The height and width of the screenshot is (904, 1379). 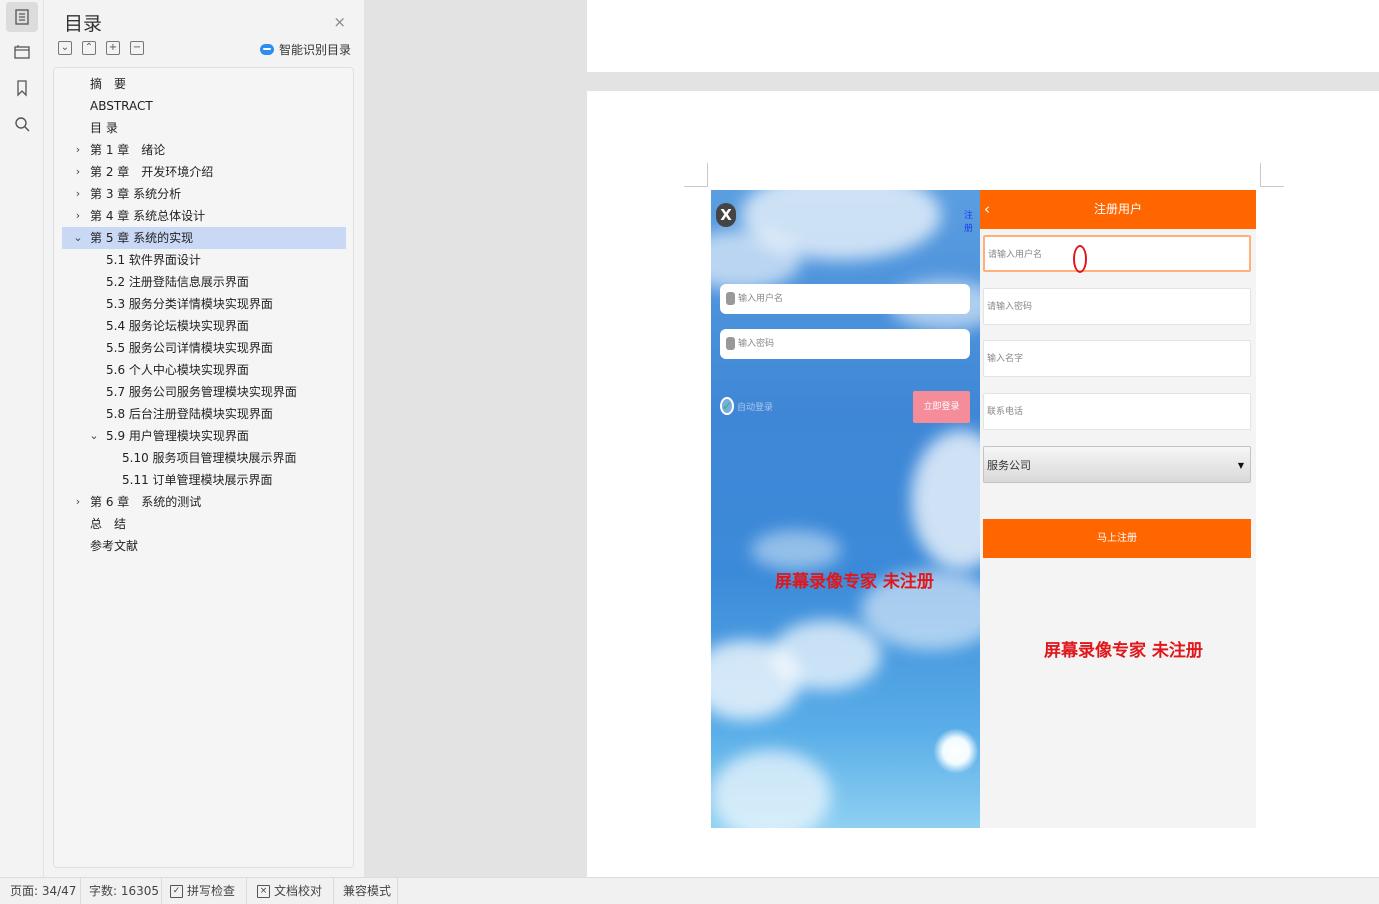 What do you see at coordinates (113, 48) in the screenshot?
I see `add-level-button: +` at bounding box center [113, 48].